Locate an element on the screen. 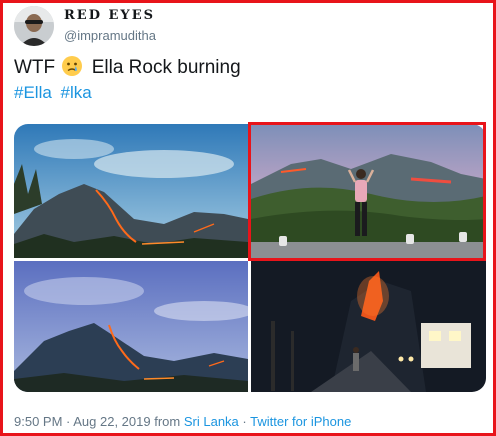 Image resolution: width=496 pixels, height=436 pixels. author-display-name: RED EYES is located at coordinates (109, 15).